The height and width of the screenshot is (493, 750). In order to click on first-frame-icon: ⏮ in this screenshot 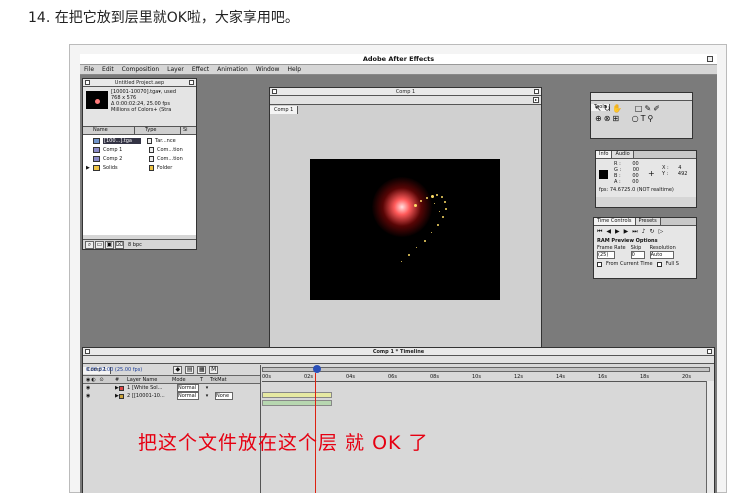, I will do `click(601, 231)`.